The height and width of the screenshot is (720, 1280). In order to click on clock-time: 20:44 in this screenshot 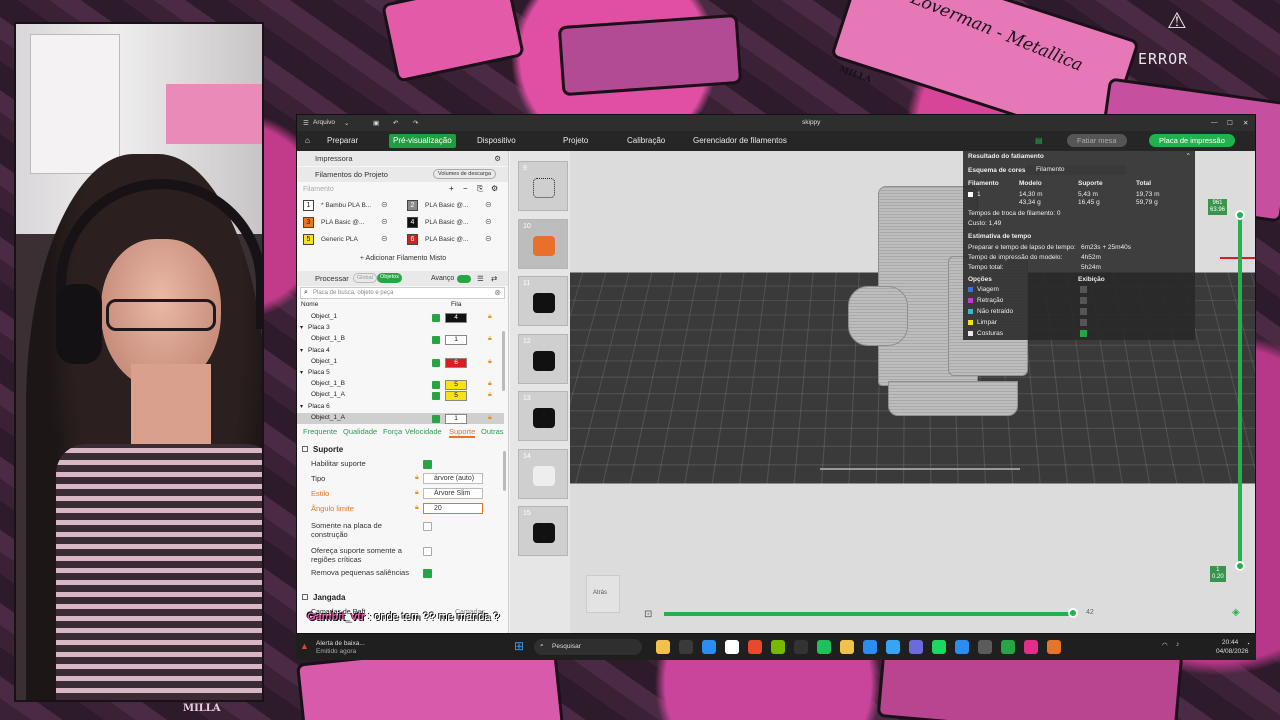, I will do `click(1230, 642)`.